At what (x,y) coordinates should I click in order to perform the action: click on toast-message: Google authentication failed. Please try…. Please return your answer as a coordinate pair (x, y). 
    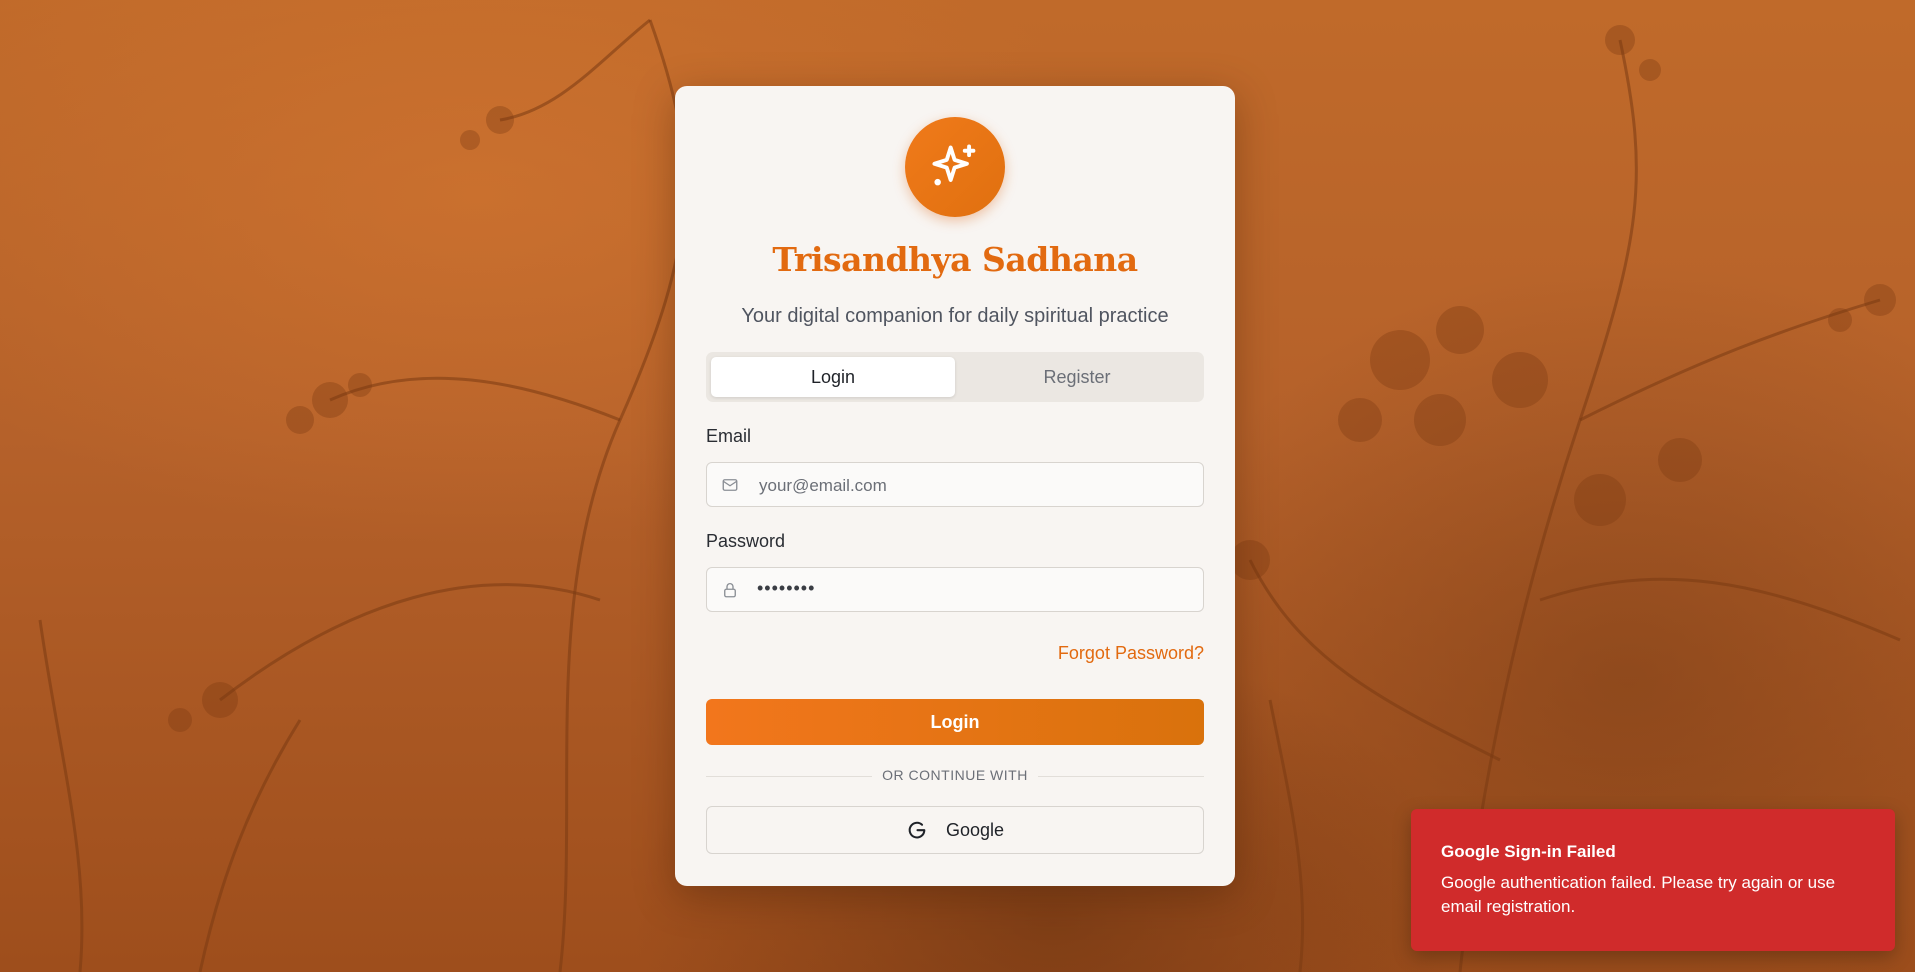
    Looking at the image, I should click on (1638, 894).